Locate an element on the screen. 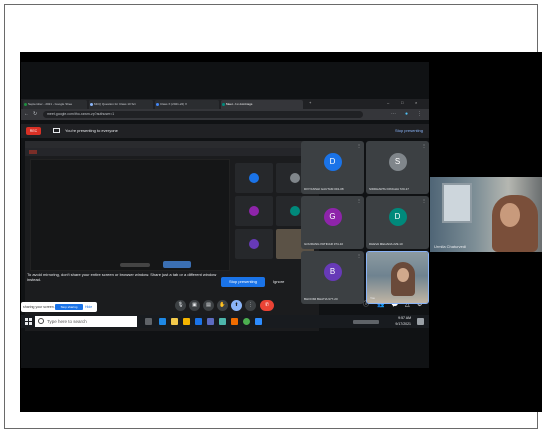 Image resolution: width=542 pixels, height=433 pixels. sheets-icon is located at coordinates (25, 104).